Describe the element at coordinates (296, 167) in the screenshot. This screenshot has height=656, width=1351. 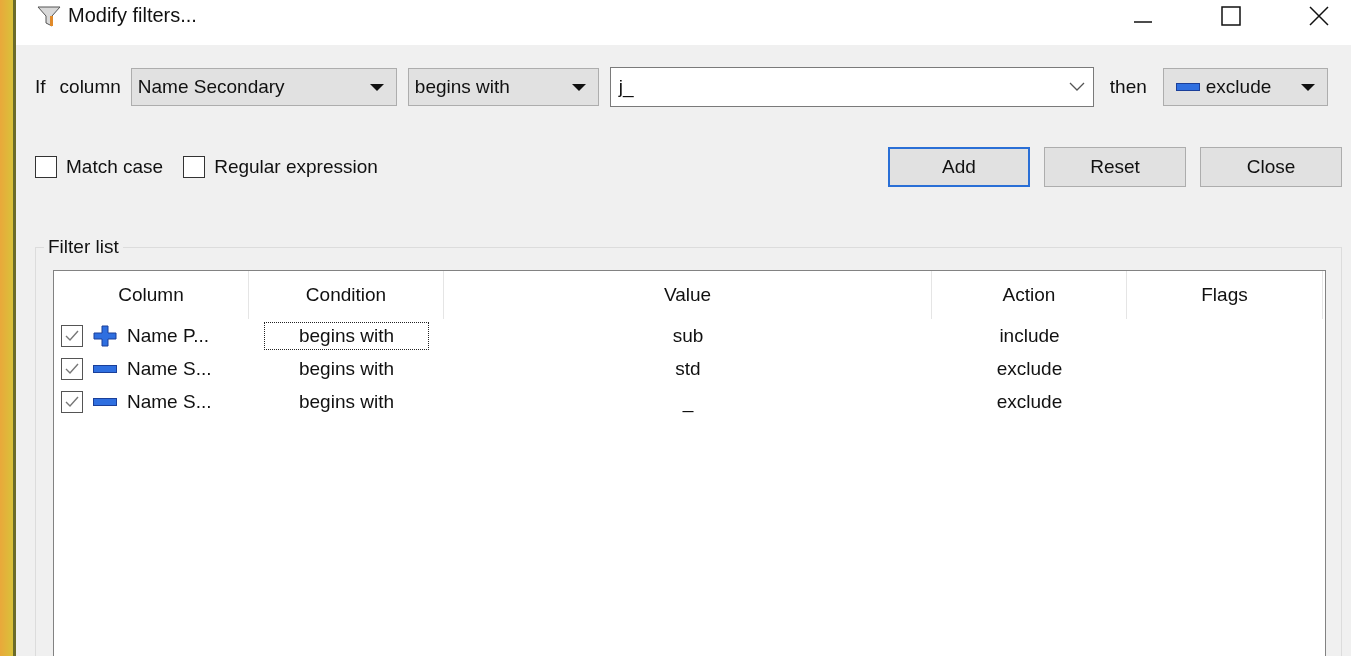
I see `checkbox-label: Regular expression` at that location.